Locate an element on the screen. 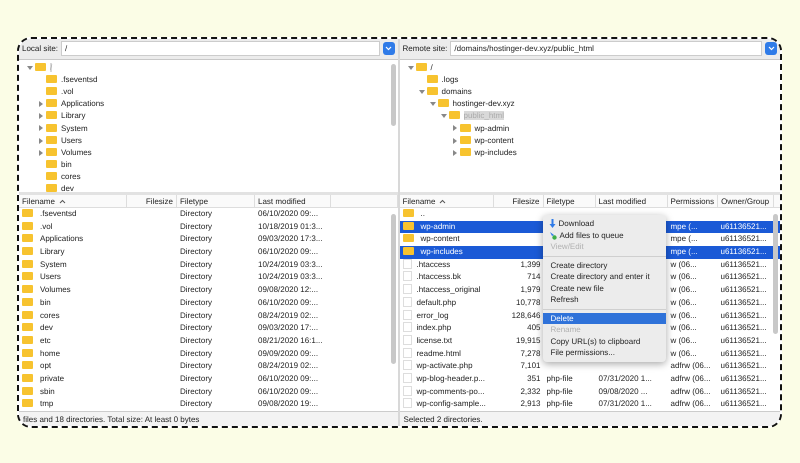 Image resolution: width=800 pixels, height=463 pixels. filename-cell: index.php is located at coordinates (447, 328).